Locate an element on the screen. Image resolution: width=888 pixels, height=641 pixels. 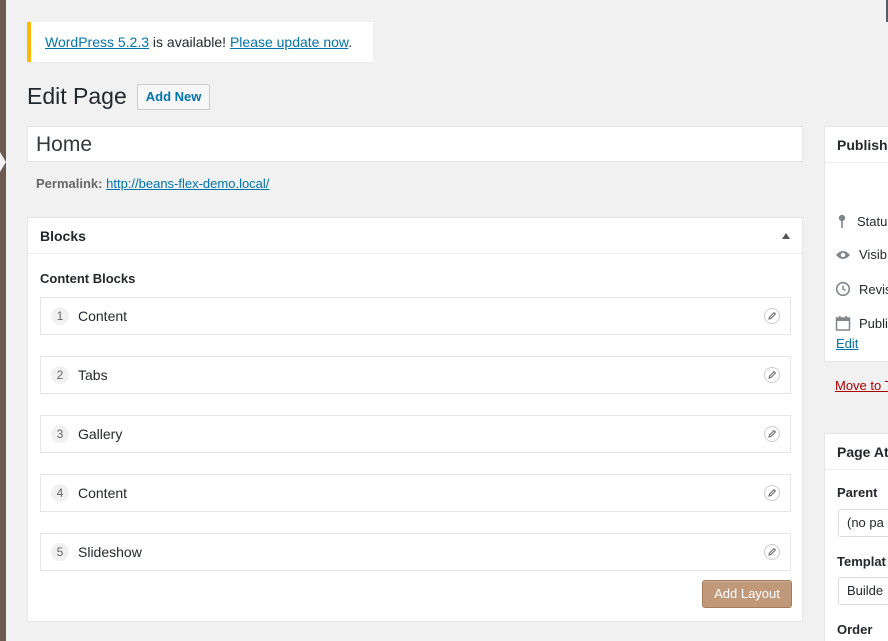
layout-row: 4 Content is located at coordinates (415, 493).